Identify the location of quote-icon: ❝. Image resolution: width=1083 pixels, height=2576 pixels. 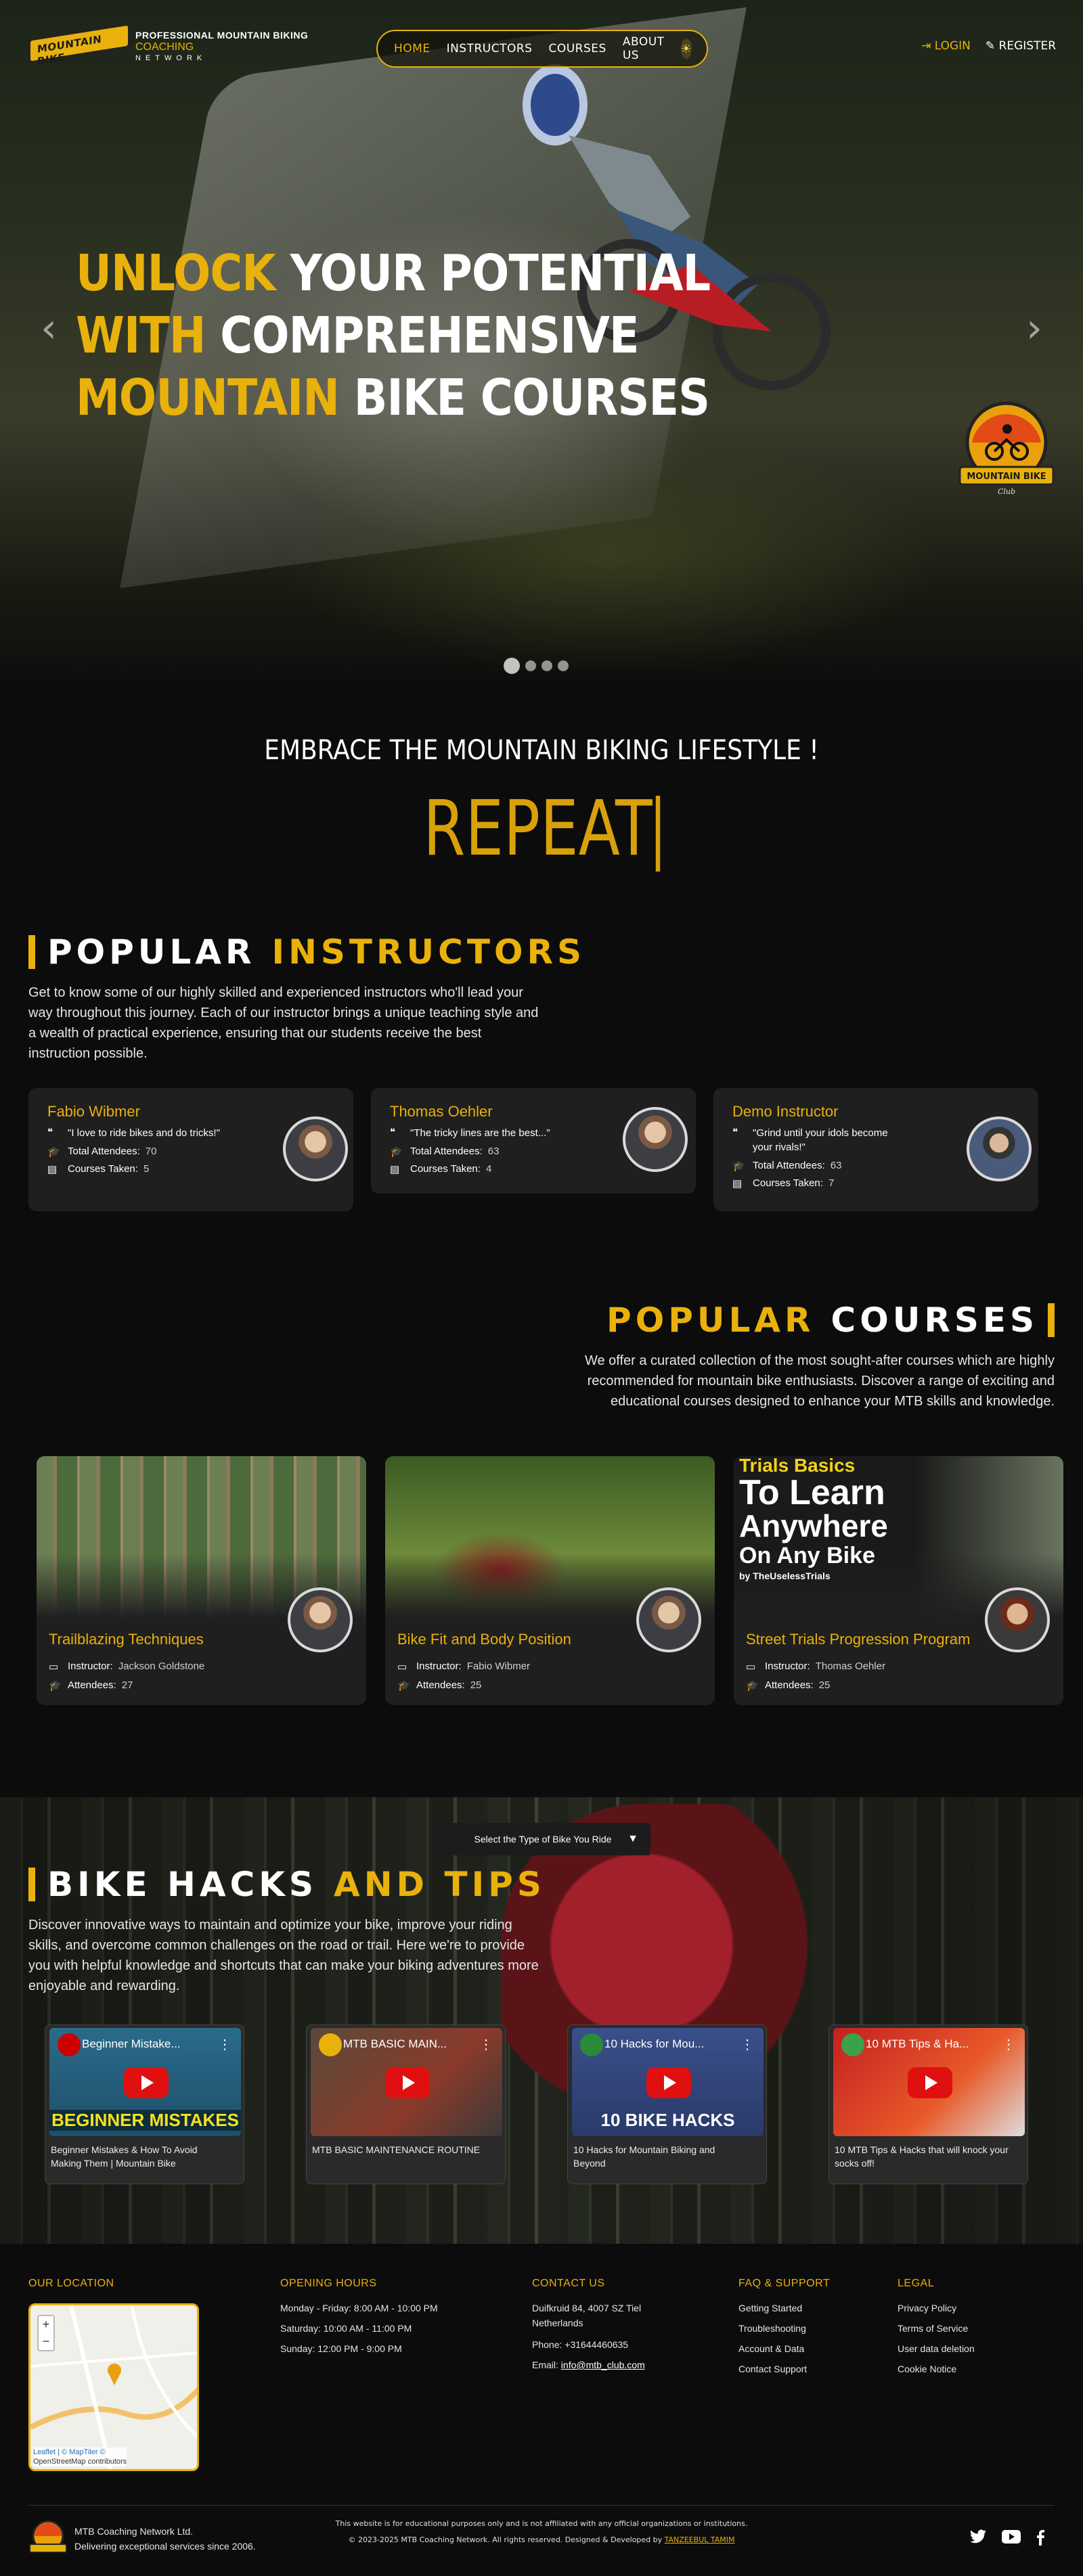
(735, 1132).